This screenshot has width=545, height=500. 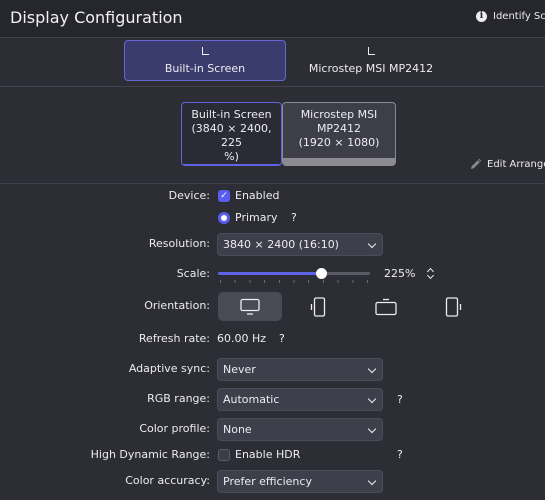 What do you see at coordinates (179, 243) in the screenshot?
I see `resolution-label: Resolution:` at bounding box center [179, 243].